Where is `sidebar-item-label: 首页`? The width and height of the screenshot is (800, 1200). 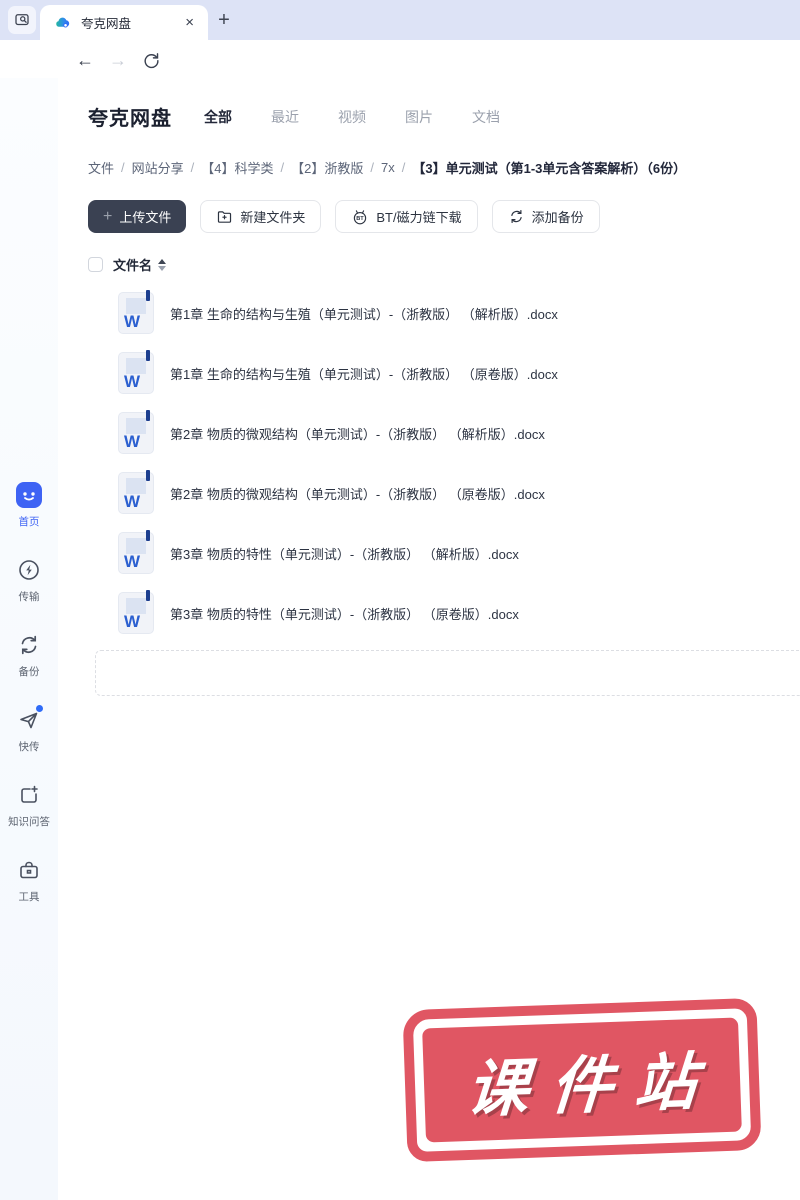
sidebar-item-label: 首页 is located at coordinates (29, 522).